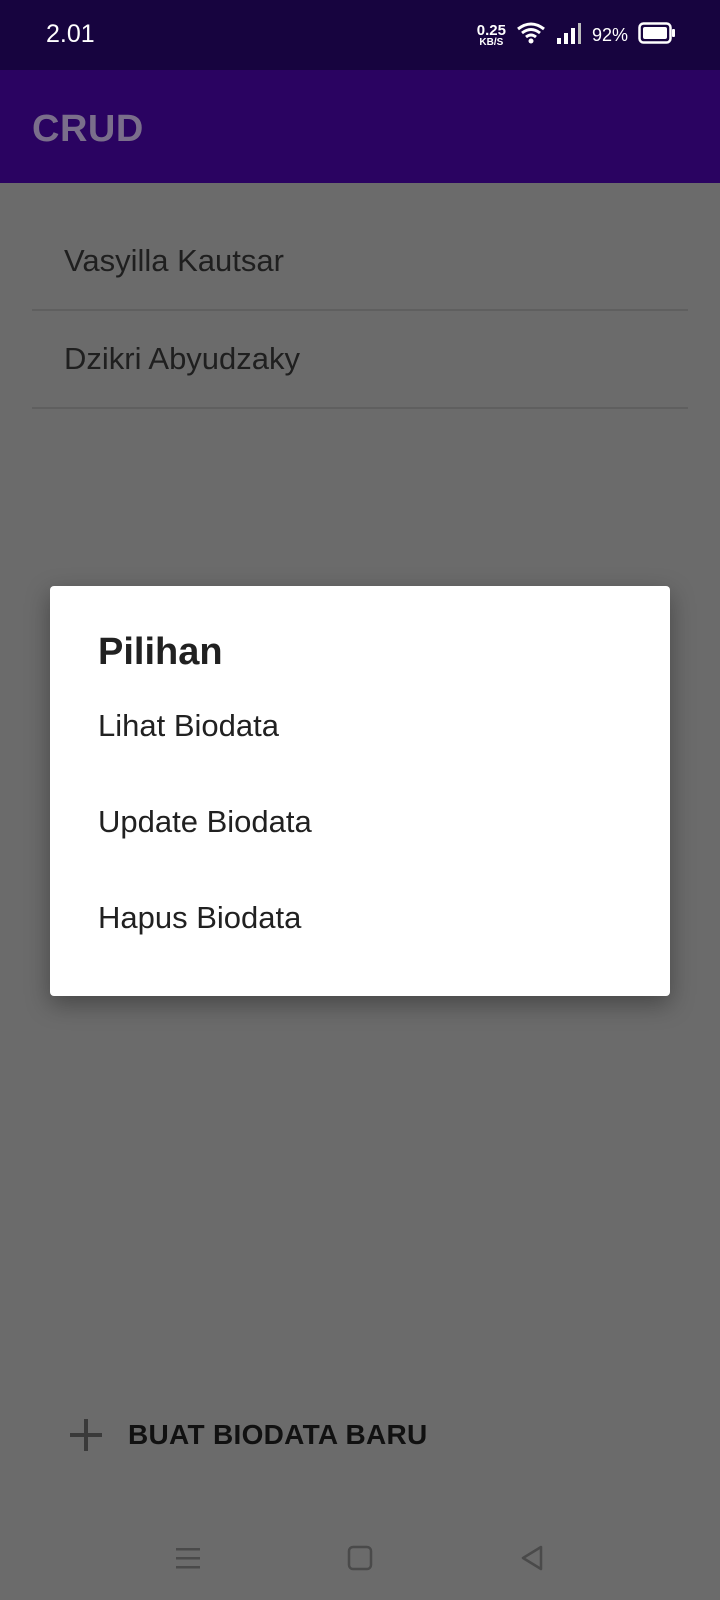 The image size is (720, 1600). What do you see at coordinates (205, 822) in the screenshot?
I see `update-biodata-option: Update Biodata` at bounding box center [205, 822].